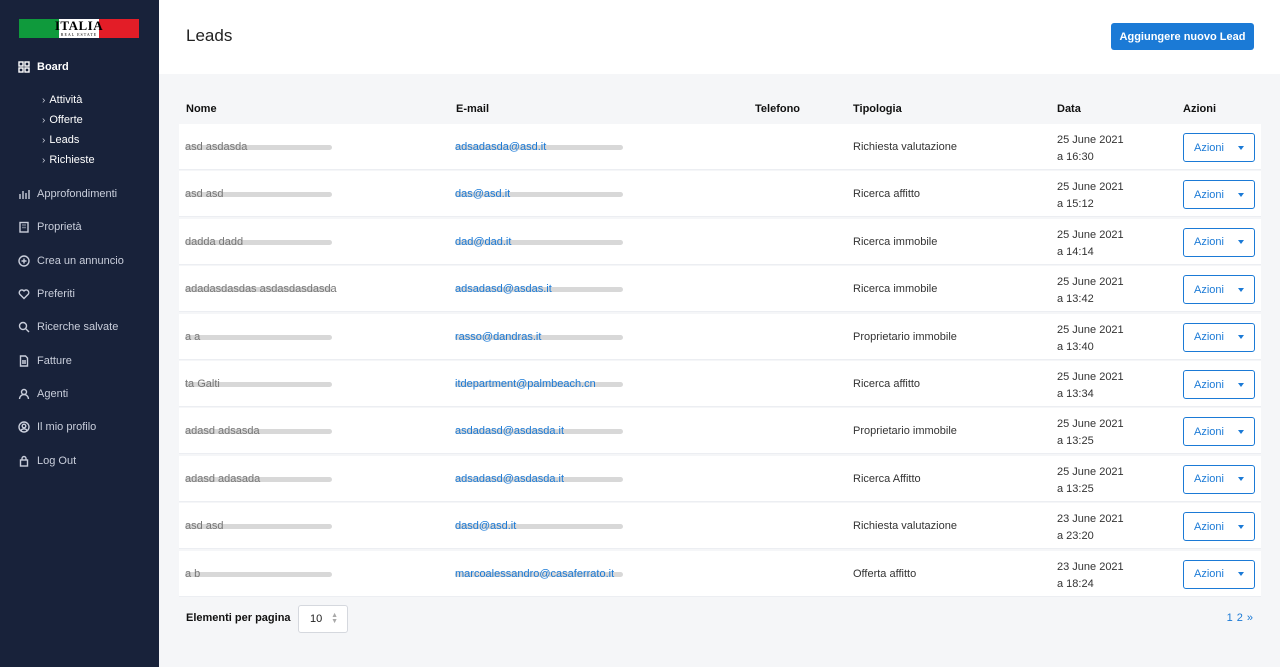  I want to click on lead-email: adsadasd@asdas.it, so click(503, 289).